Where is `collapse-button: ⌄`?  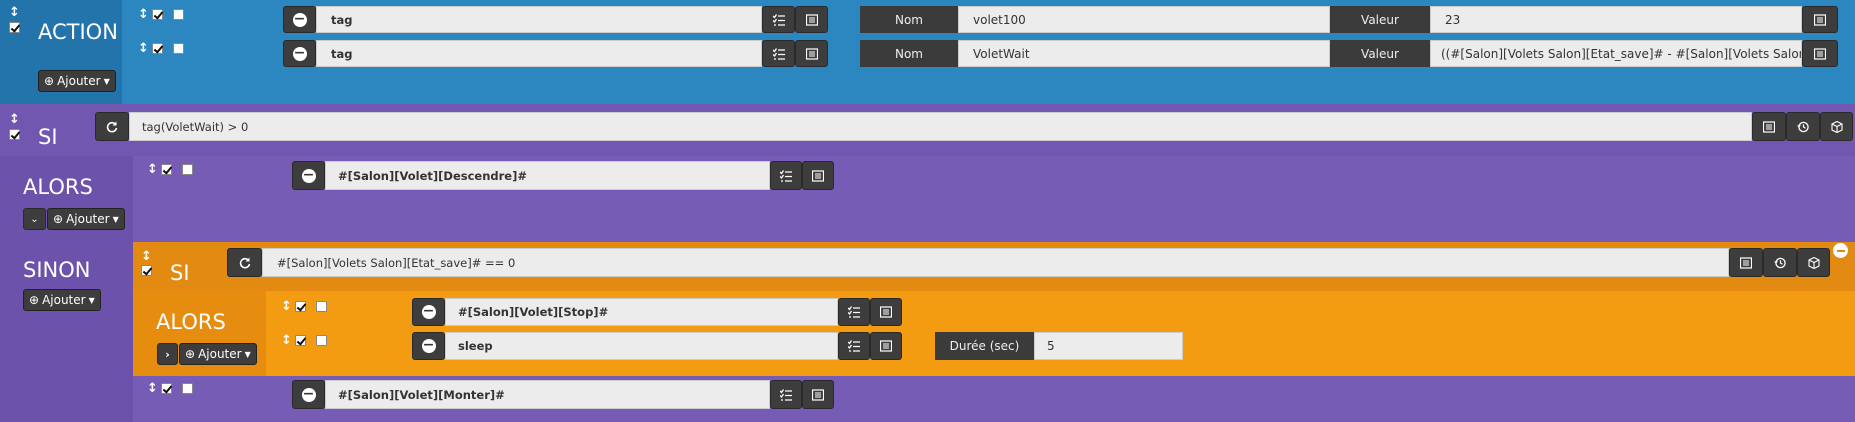
collapse-button: ⌄ is located at coordinates (34, 219).